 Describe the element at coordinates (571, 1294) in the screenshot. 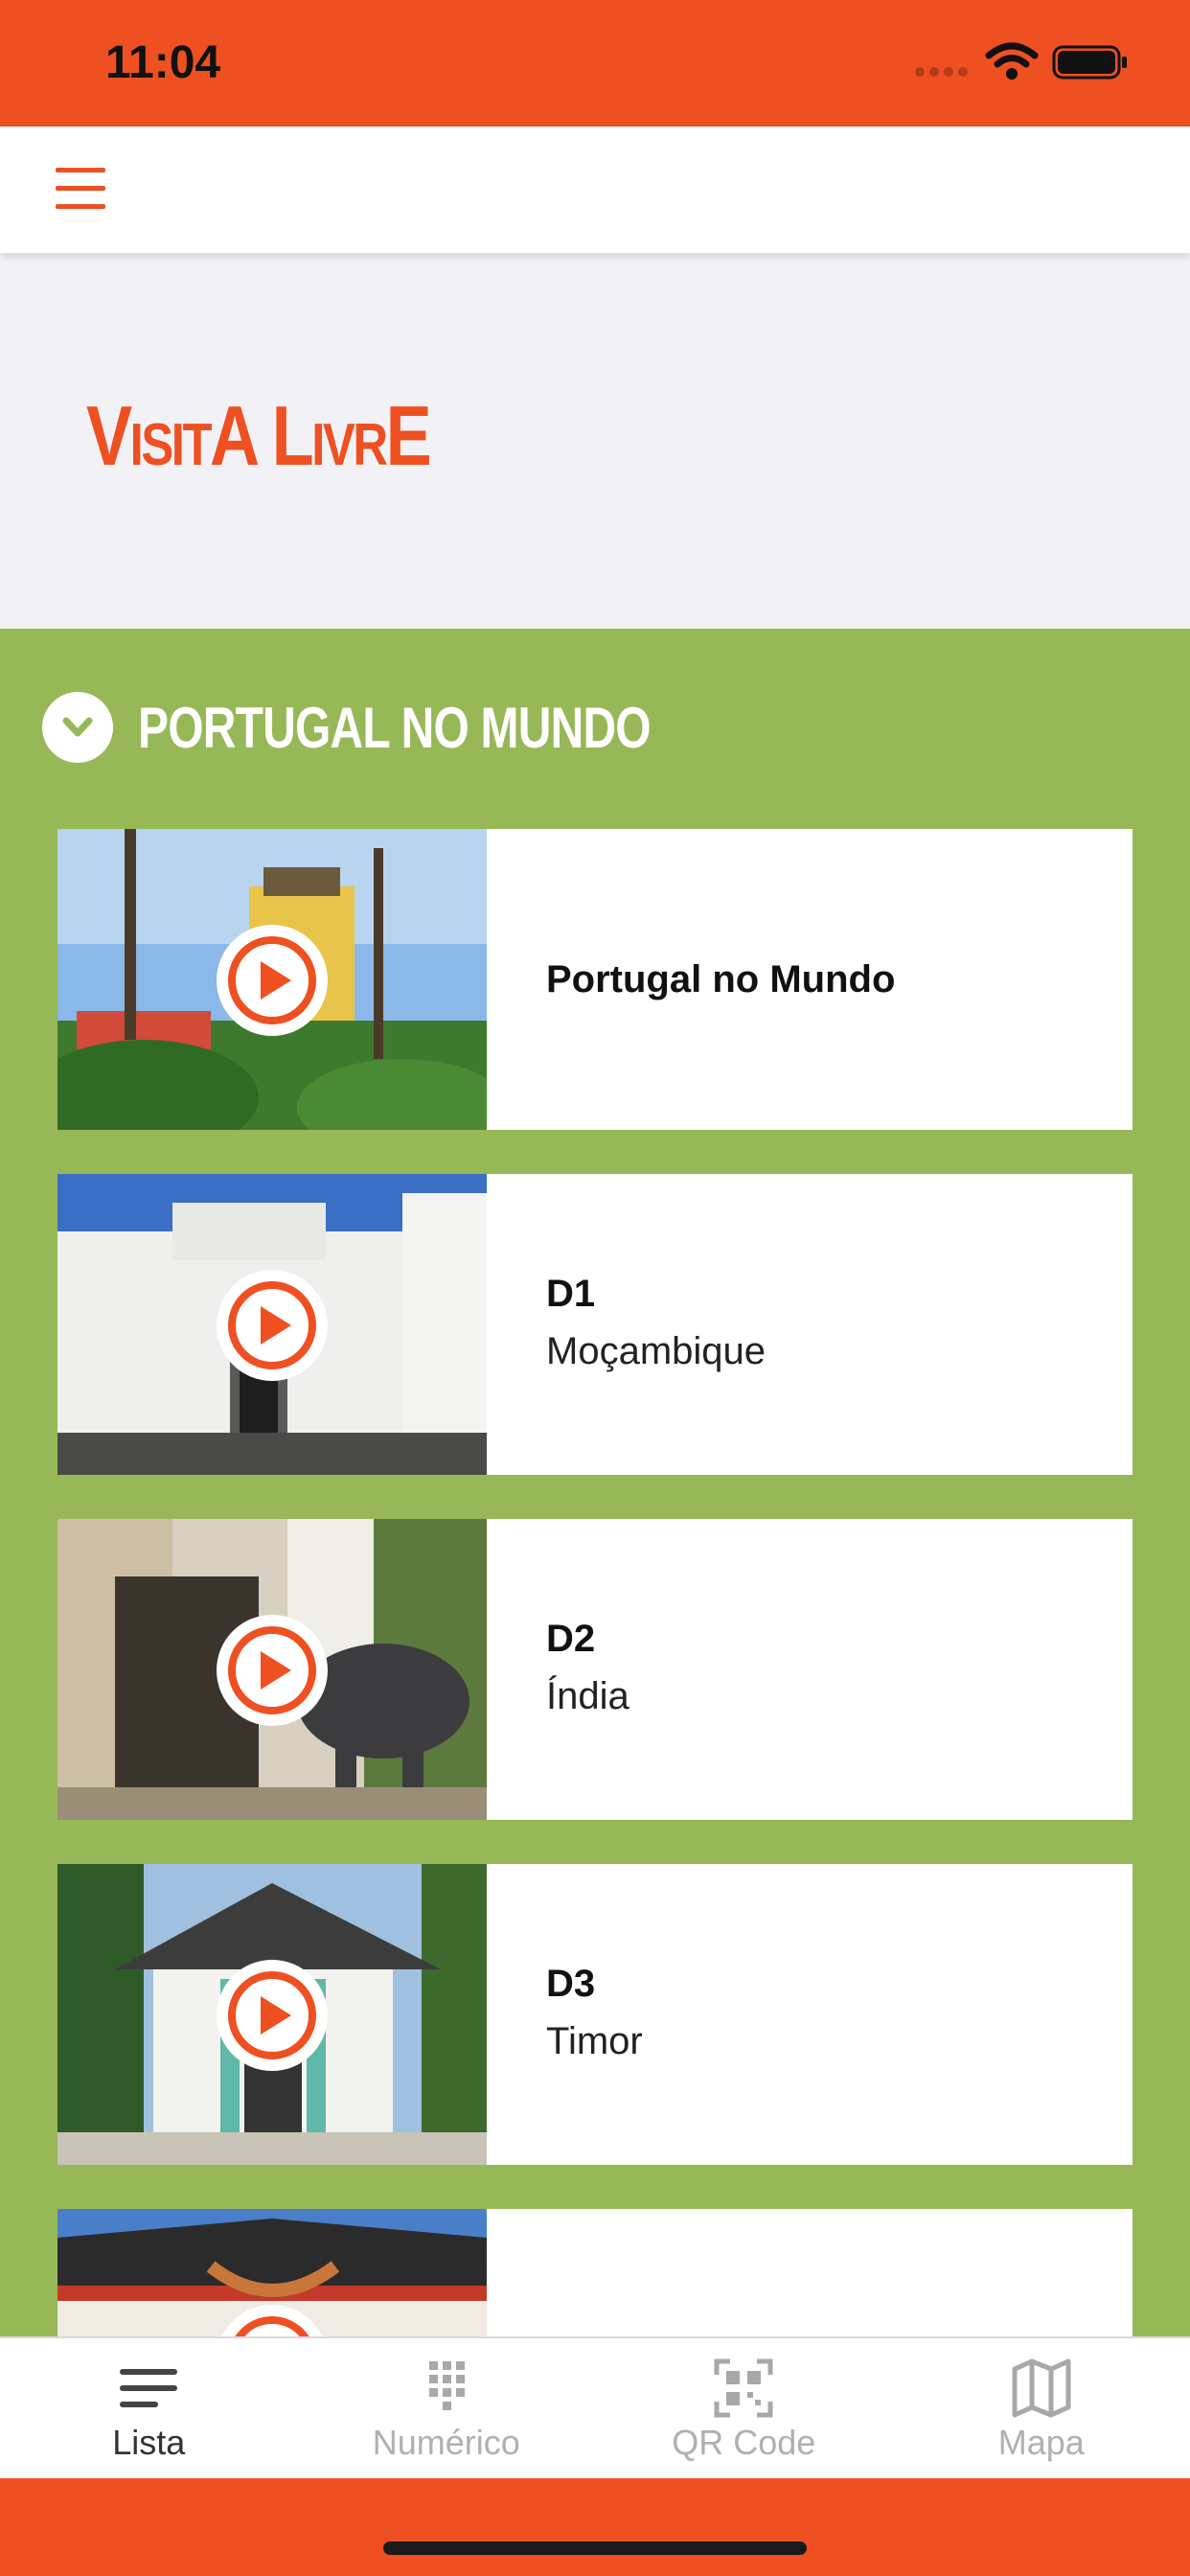

I see `item-code: D1` at that location.